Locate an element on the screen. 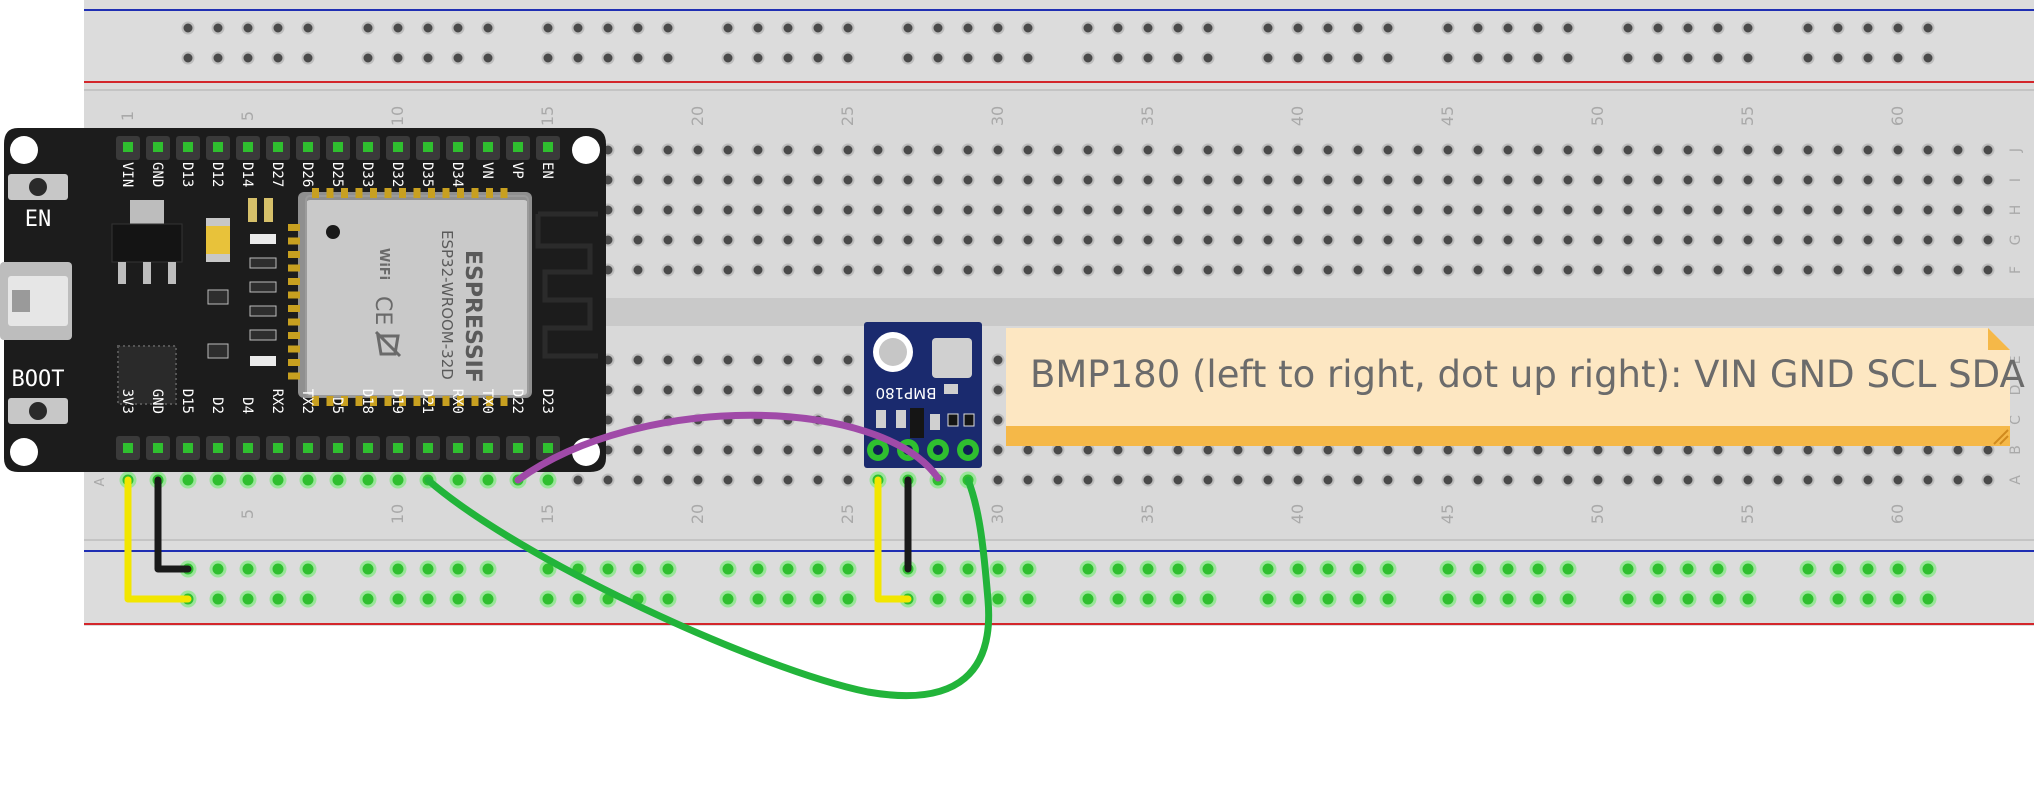 This screenshot has width=2034, height=798. column-number: 15 is located at coordinates (547, 514).